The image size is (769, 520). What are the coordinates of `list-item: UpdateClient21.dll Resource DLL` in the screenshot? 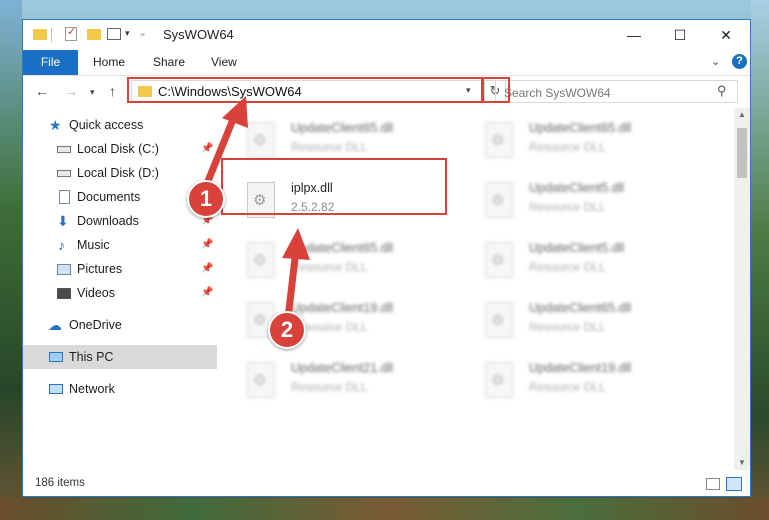 It's located at (353, 383).